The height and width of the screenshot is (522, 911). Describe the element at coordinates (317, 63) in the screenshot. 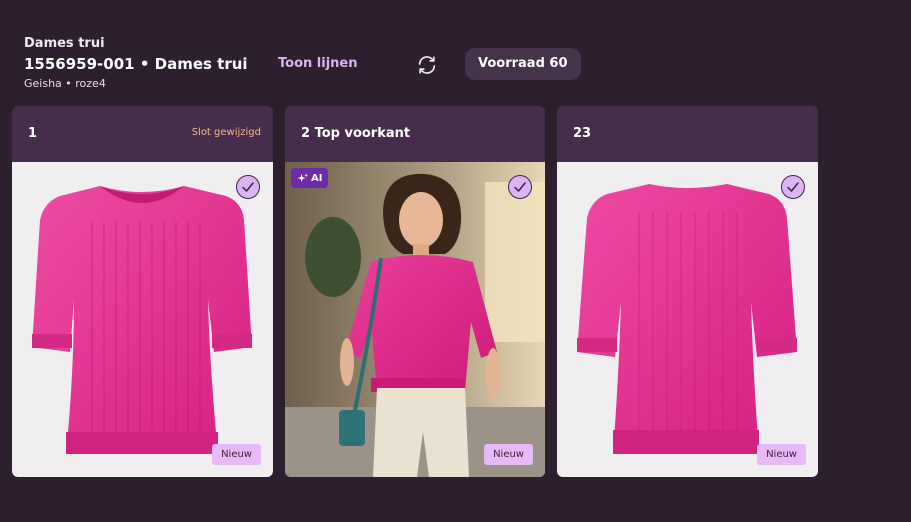

I see `toon-lijnen-button: Toon lijnen` at that location.